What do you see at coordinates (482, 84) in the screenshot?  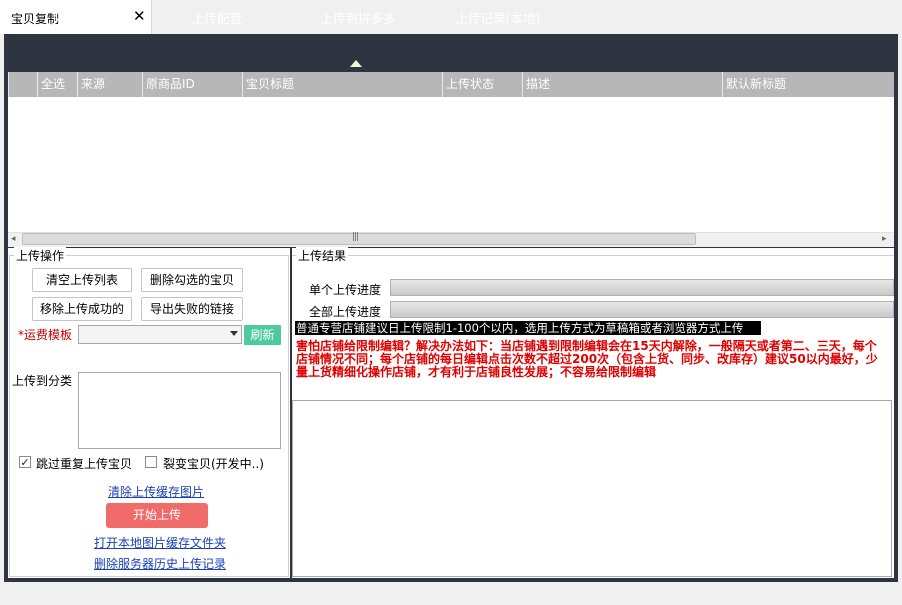 I see `column-header-upload-status: 上传状态` at bounding box center [482, 84].